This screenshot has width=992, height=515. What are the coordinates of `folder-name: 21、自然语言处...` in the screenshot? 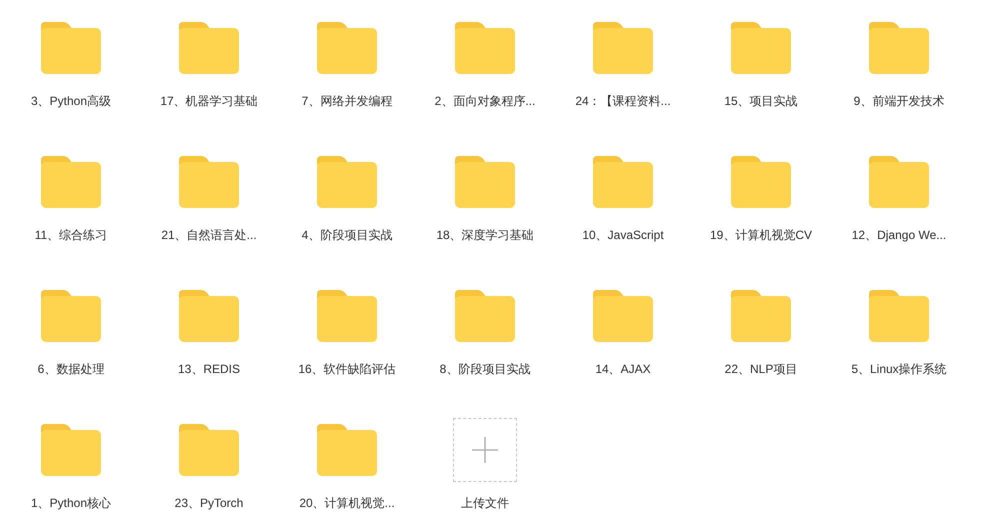 It's located at (209, 235).